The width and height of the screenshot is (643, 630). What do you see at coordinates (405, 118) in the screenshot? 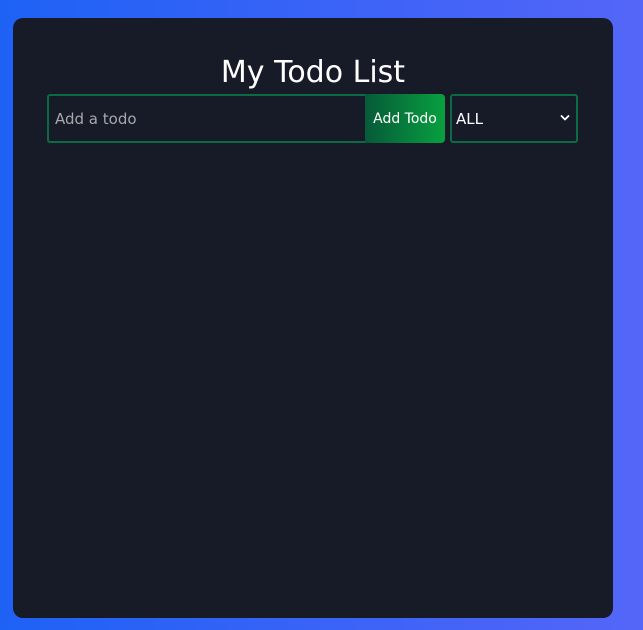
I see `add-todo-button: Add Todo` at bounding box center [405, 118].